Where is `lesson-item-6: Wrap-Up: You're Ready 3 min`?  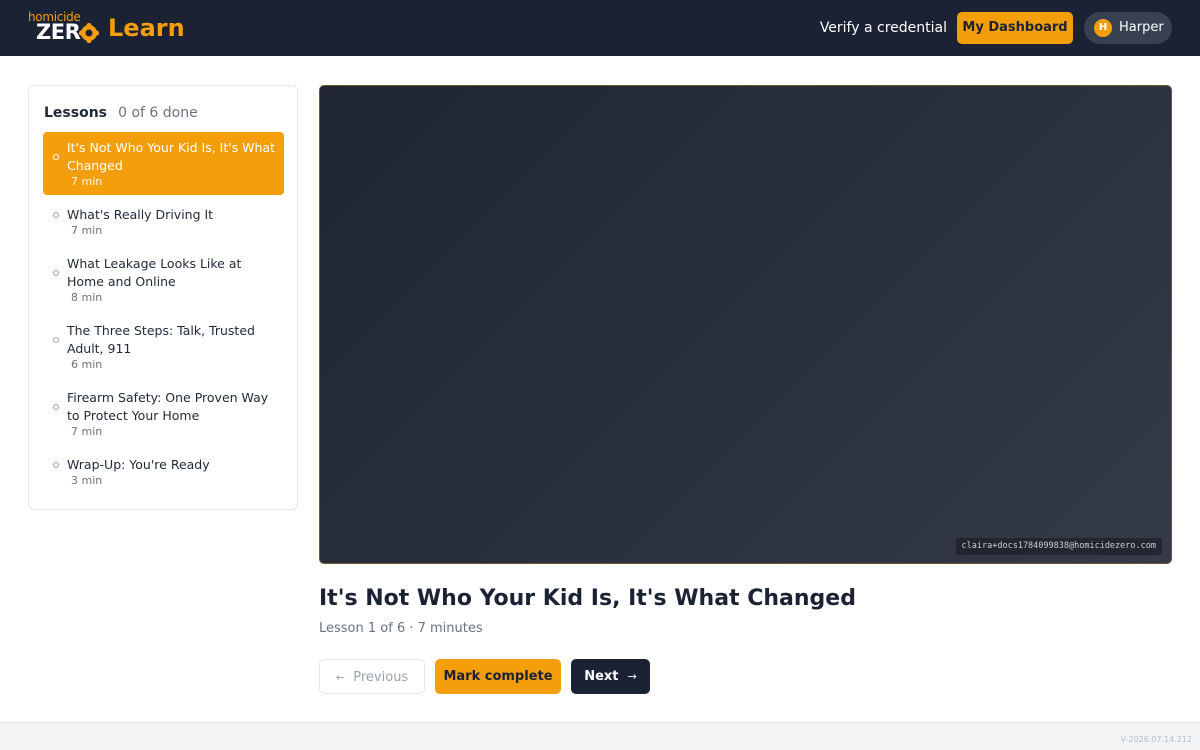 lesson-item-6: Wrap-Up: You're Ready 3 min is located at coordinates (163, 474).